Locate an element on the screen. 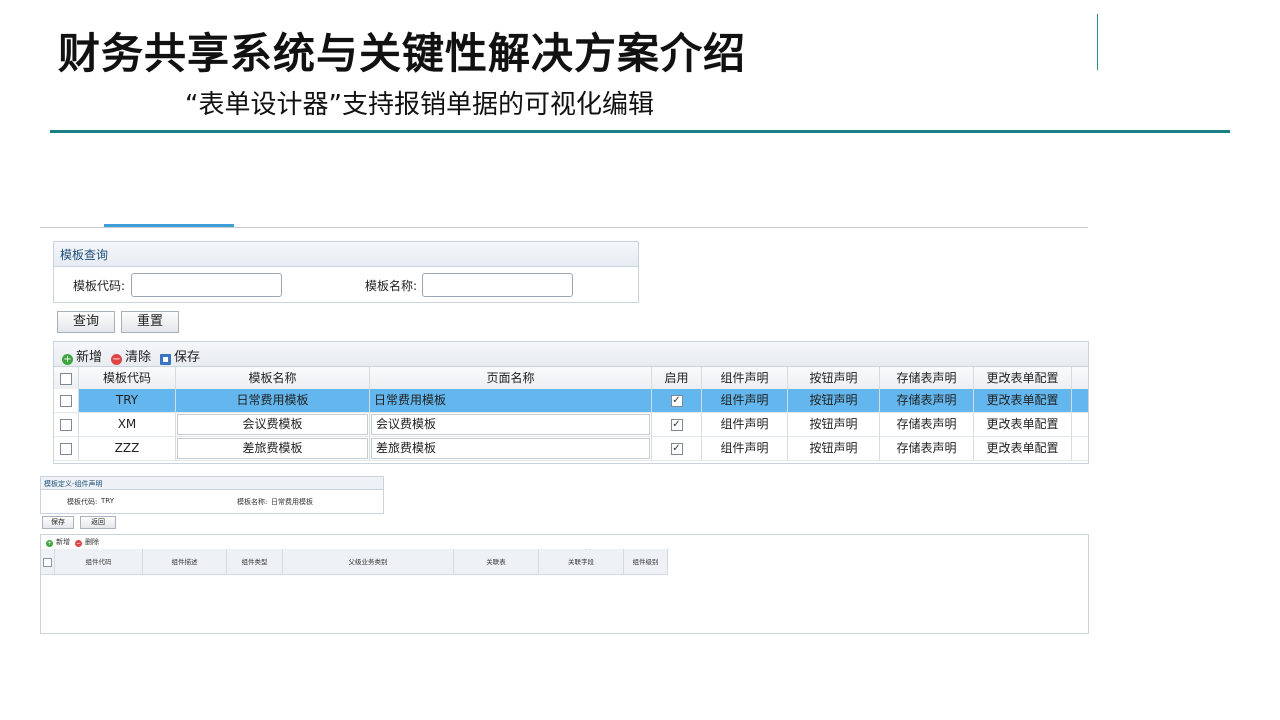 The width and height of the screenshot is (1280, 720). cell-name: 日常费用模板 is located at coordinates (273, 400).